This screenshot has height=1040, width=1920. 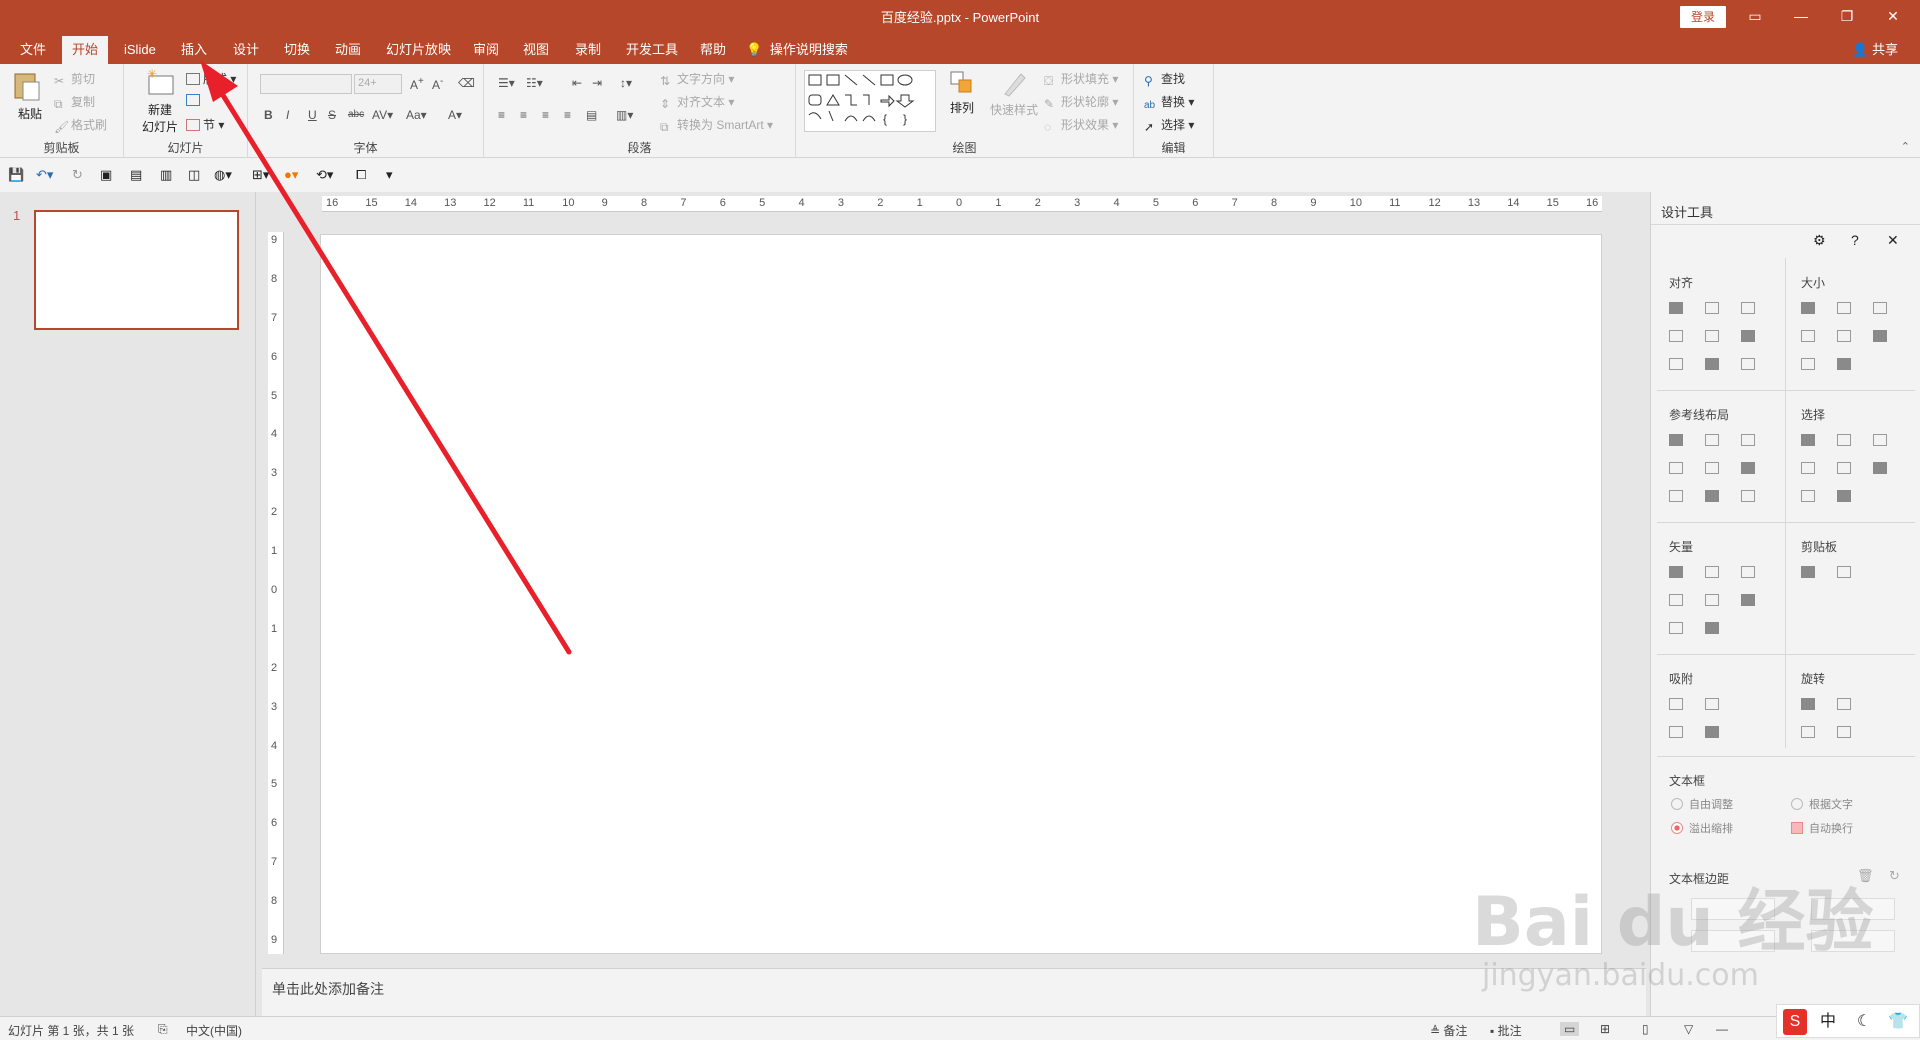 What do you see at coordinates (140, 50) in the screenshot?
I see `tab-islide: iSlide` at bounding box center [140, 50].